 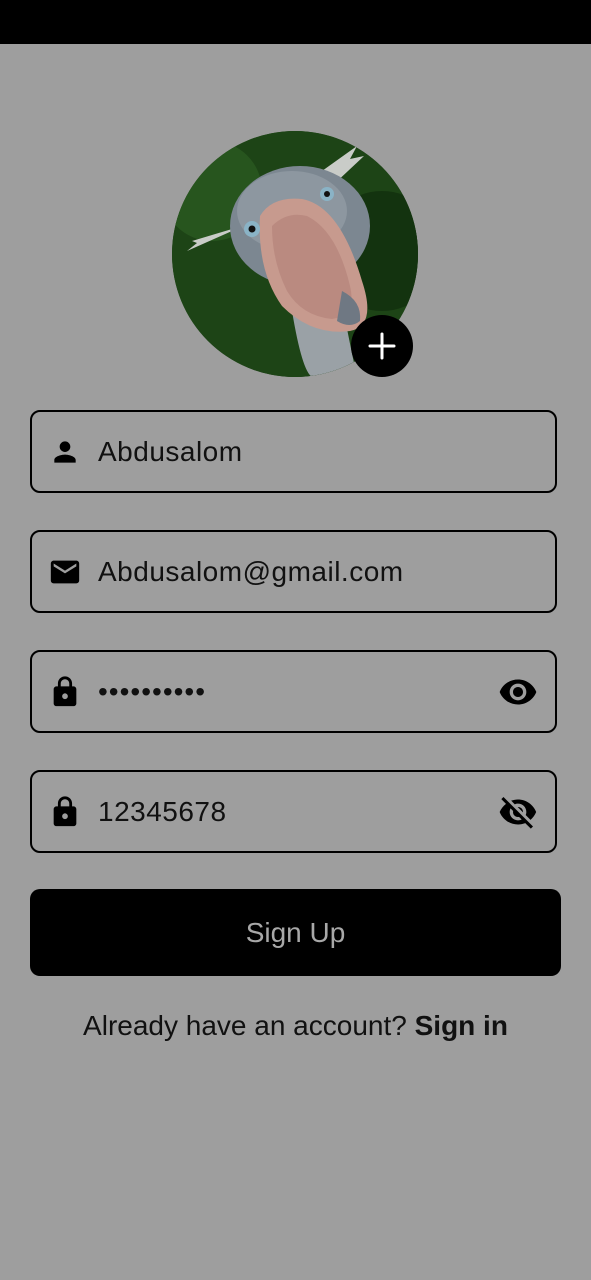 What do you see at coordinates (65, 452) in the screenshot?
I see `person-icon` at bounding box center [65, 452].